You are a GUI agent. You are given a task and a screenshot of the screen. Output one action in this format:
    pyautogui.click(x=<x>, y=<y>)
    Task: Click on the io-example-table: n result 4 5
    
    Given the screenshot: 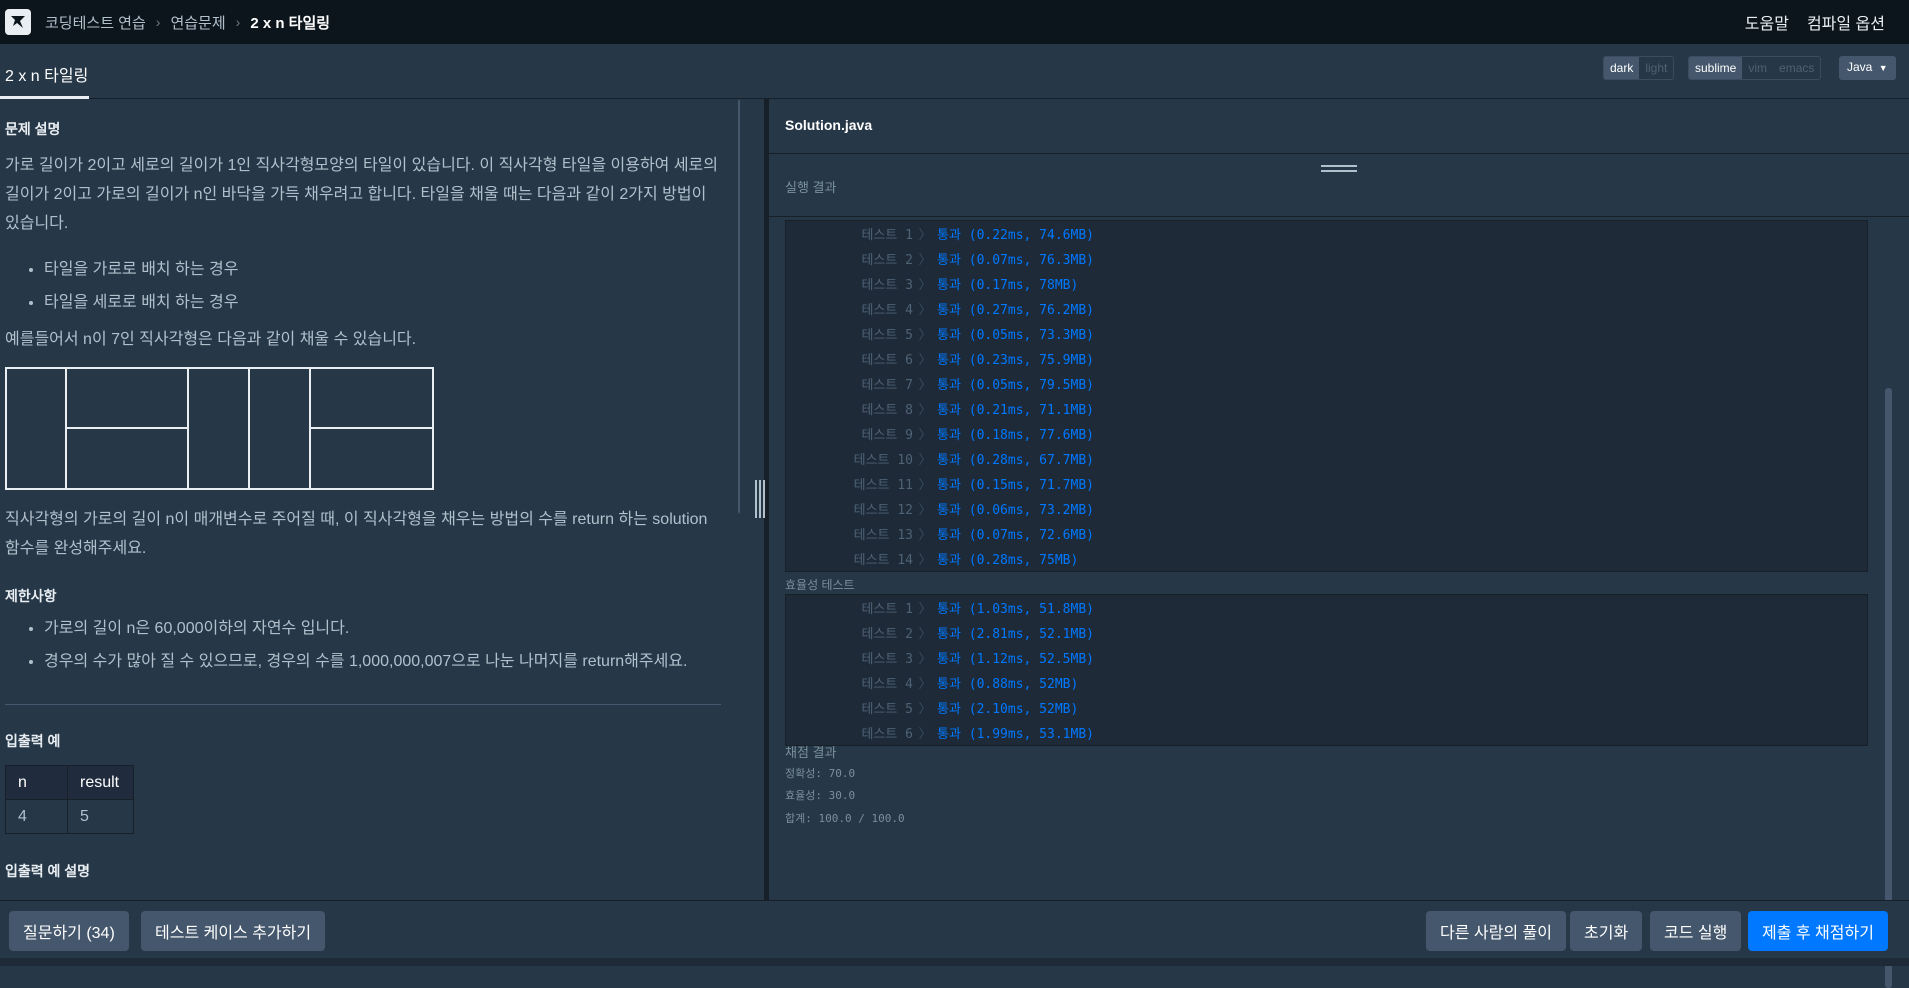 What is the action you would take?
    pyautogui.click(x=69, y=799)
    